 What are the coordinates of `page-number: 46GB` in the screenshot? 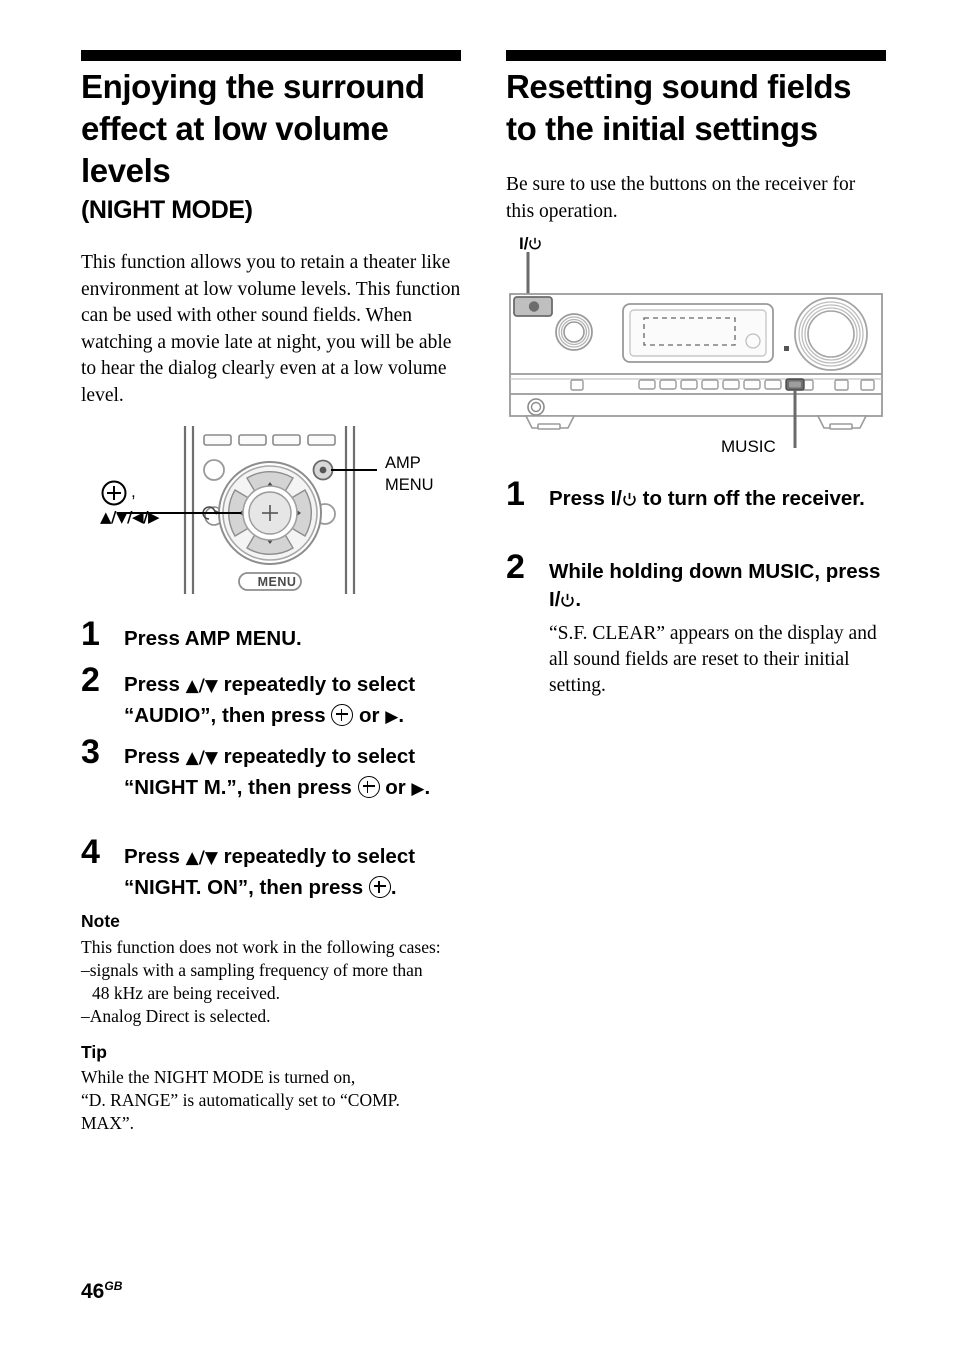 It's located at (101, 1289).